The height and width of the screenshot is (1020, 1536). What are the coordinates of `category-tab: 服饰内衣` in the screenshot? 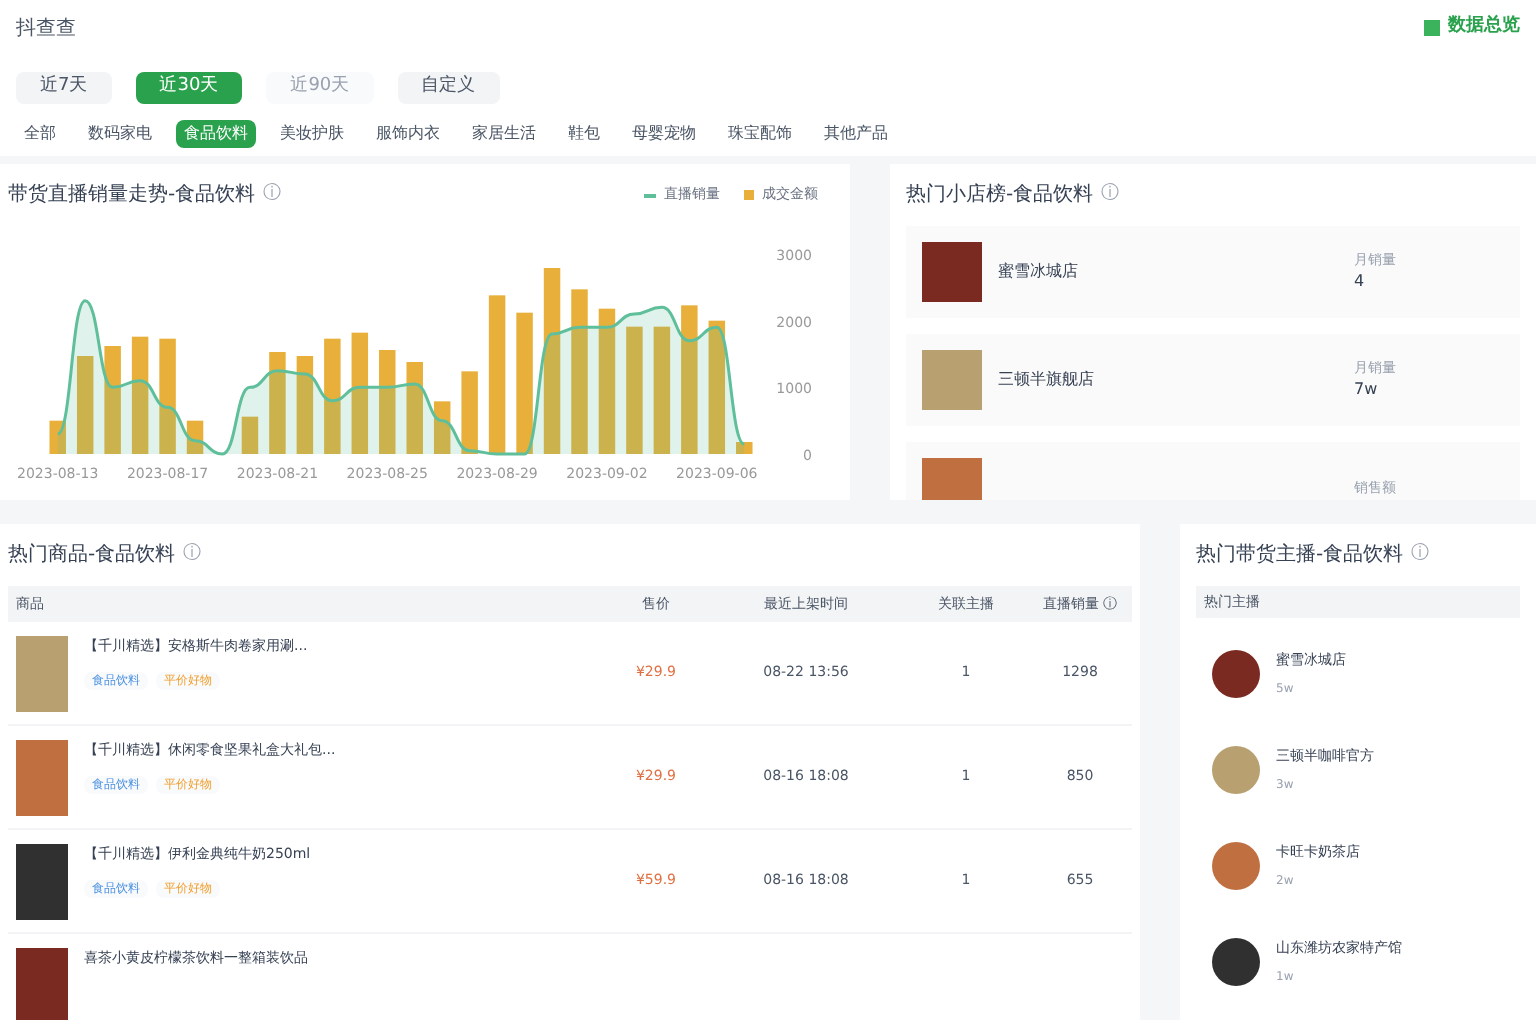 It's located at (408, 134).